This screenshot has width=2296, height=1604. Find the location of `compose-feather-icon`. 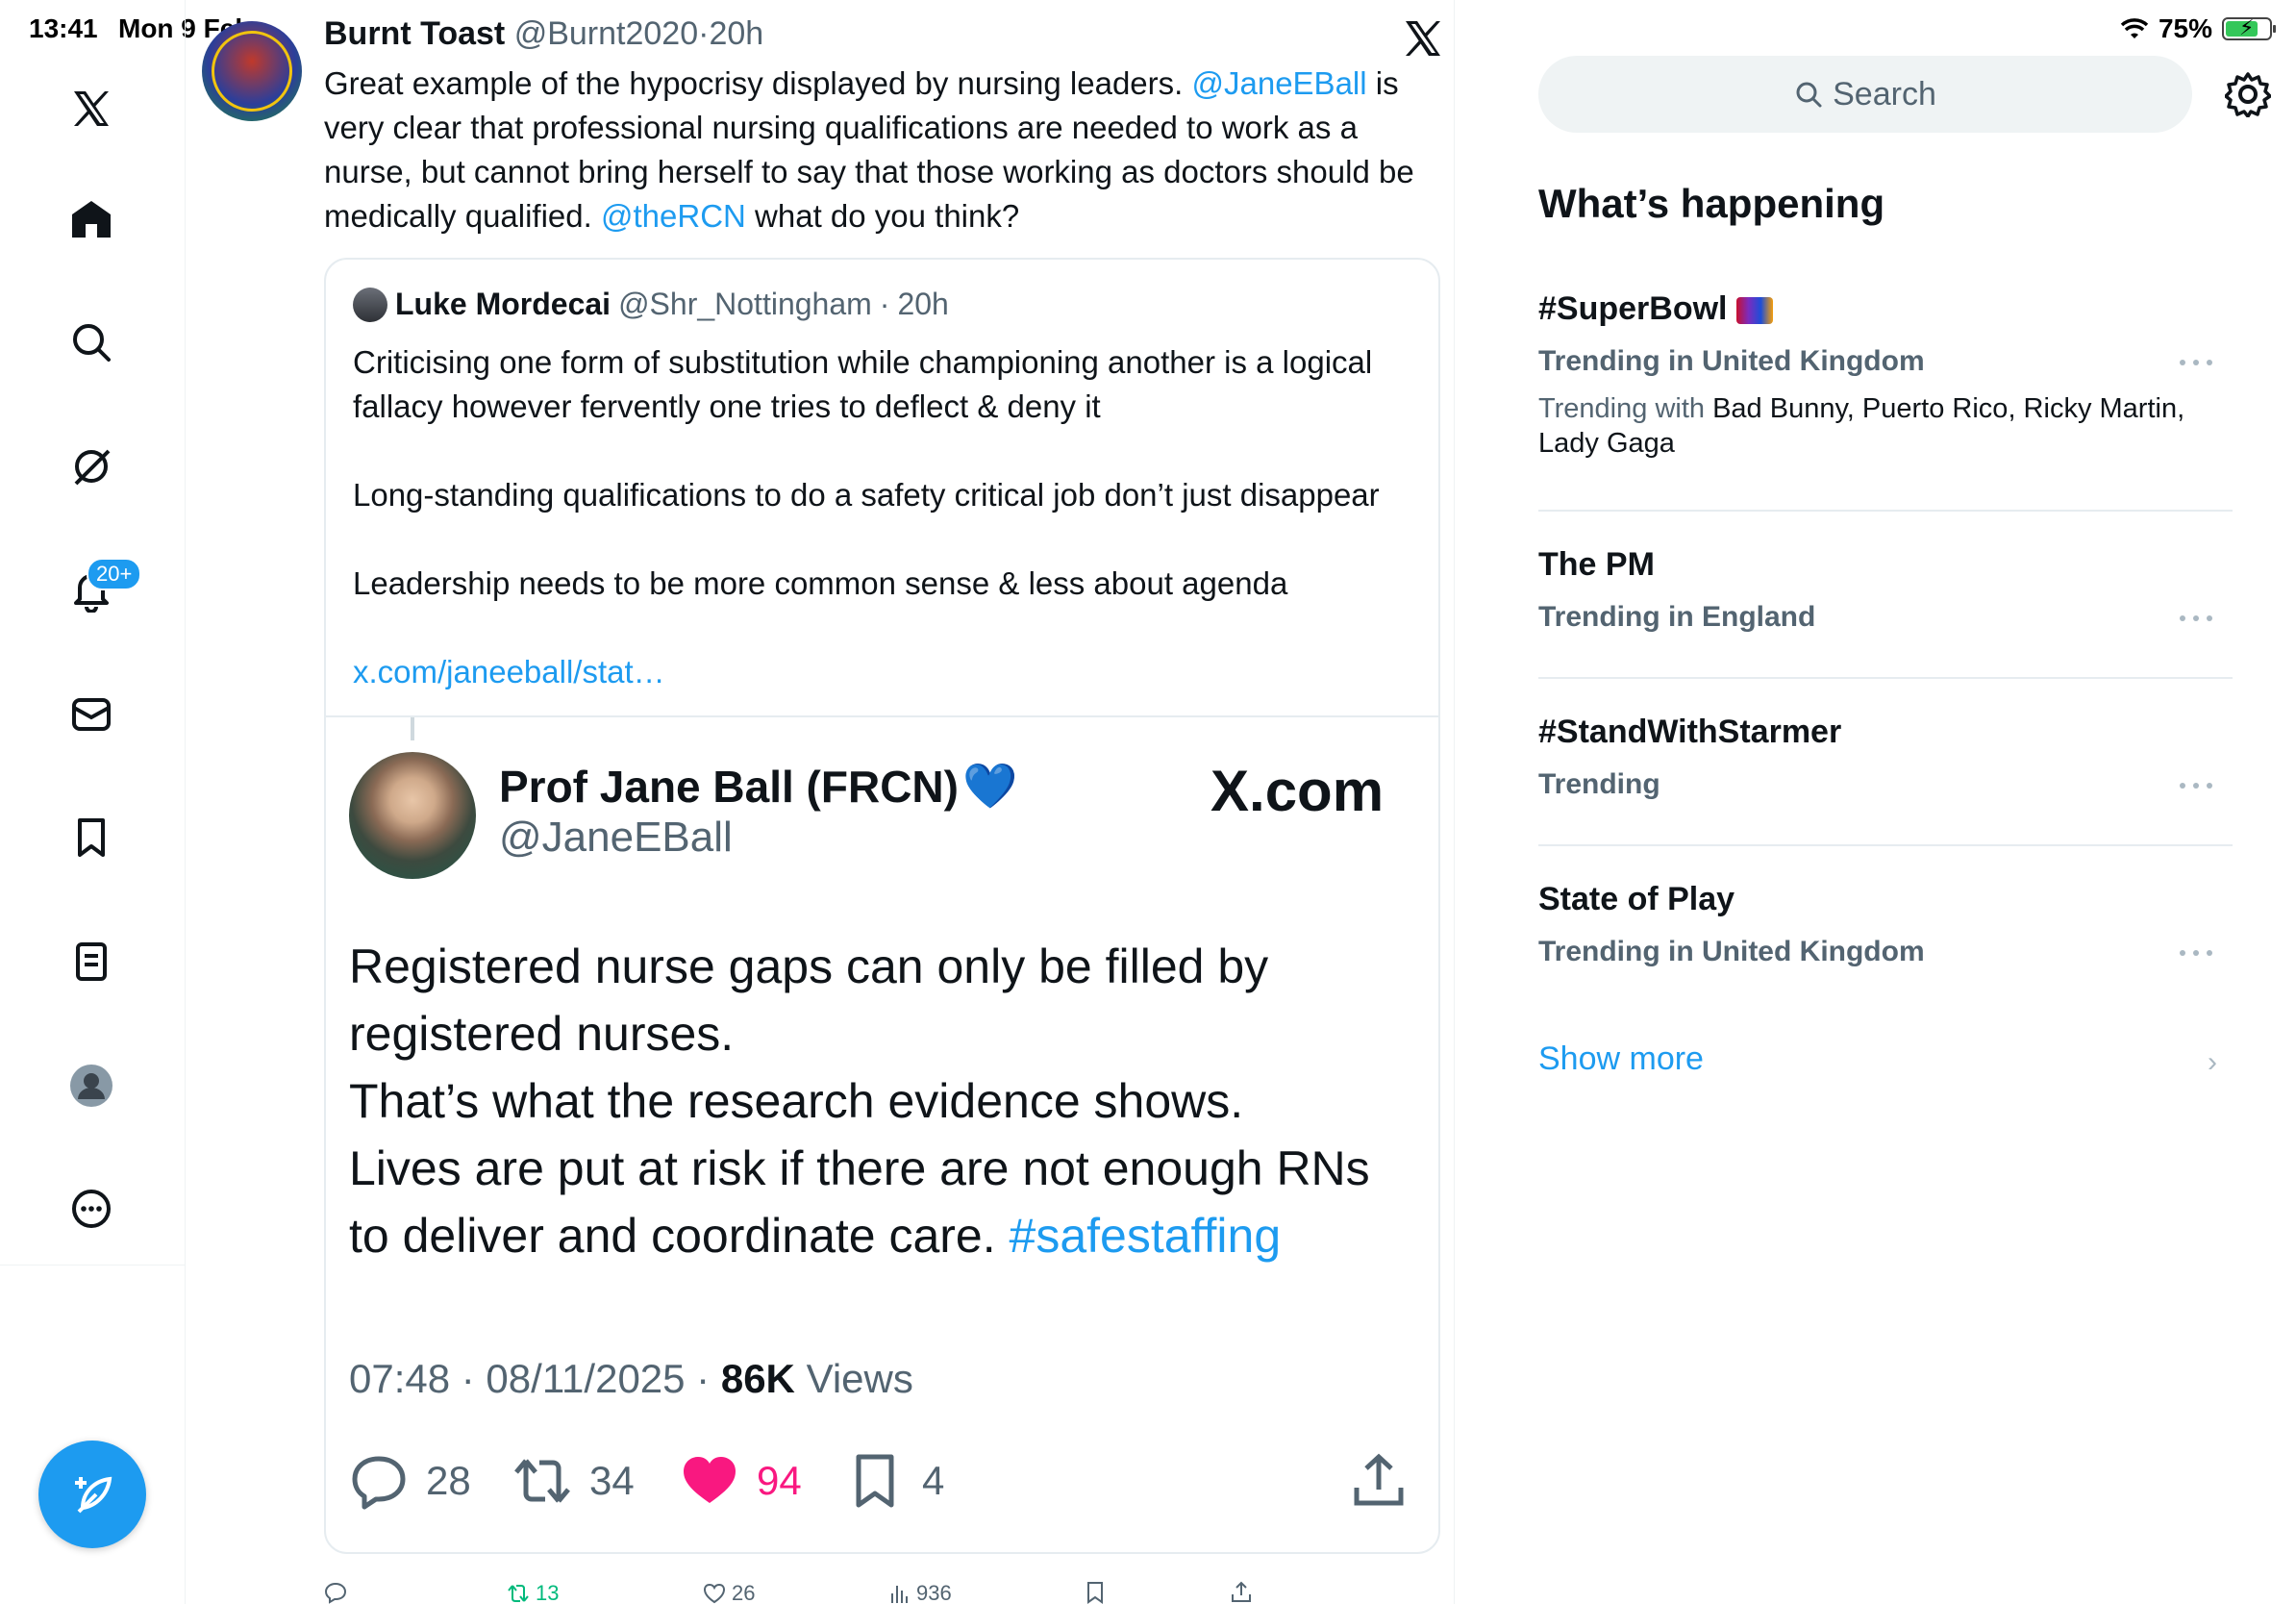

compose-feather-icon is located at coordinates (93, 1495).